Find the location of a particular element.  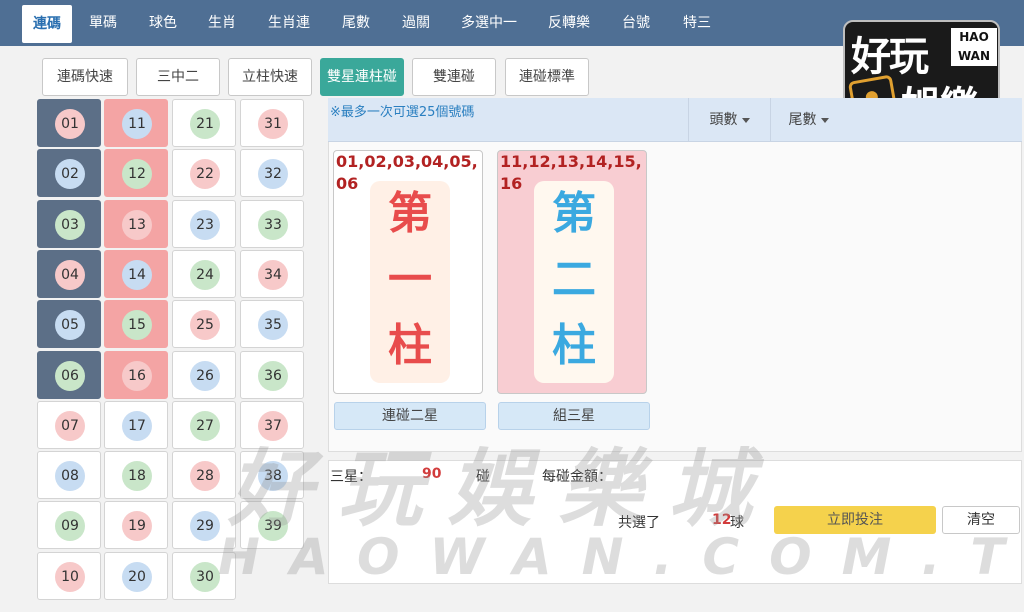

number-cell: 27 is located at coordinates (204, 425).